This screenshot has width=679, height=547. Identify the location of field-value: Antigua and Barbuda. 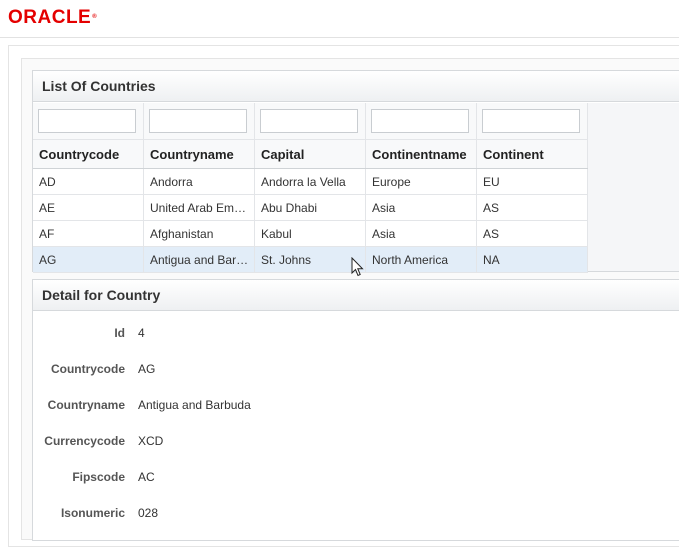
(194, 405).